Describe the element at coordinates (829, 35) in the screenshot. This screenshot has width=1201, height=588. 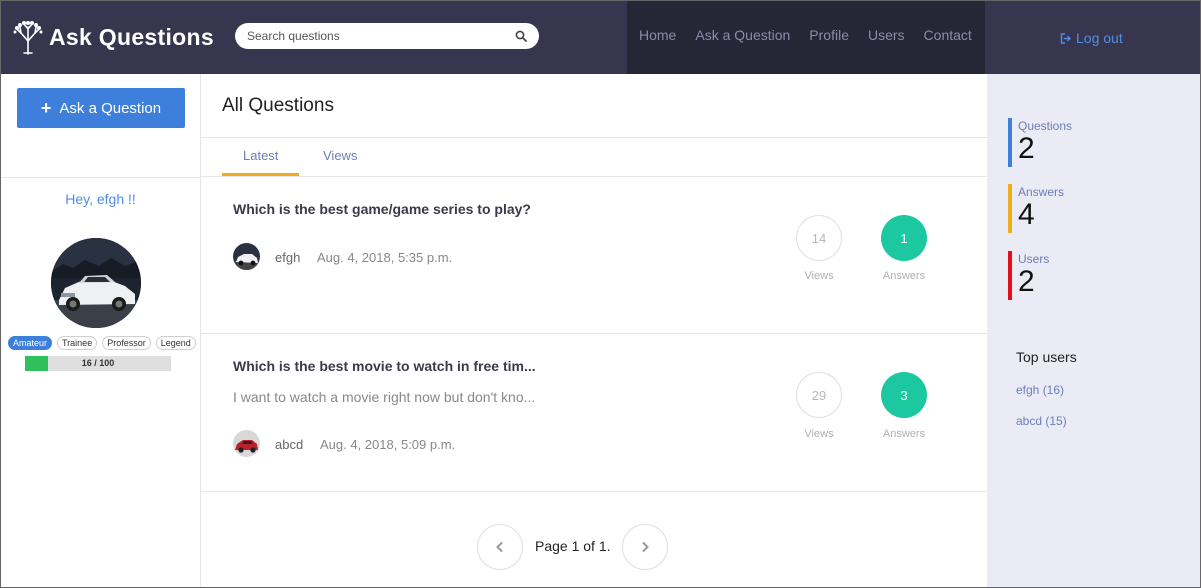
I see `nav-profile: Profile` at that location.